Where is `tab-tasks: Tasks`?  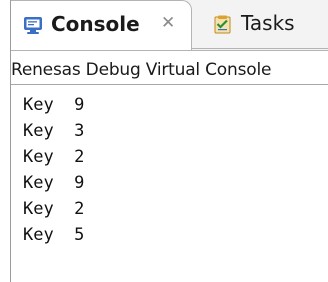
tab-tasks: Tasks is located at coordinates (260, 24).